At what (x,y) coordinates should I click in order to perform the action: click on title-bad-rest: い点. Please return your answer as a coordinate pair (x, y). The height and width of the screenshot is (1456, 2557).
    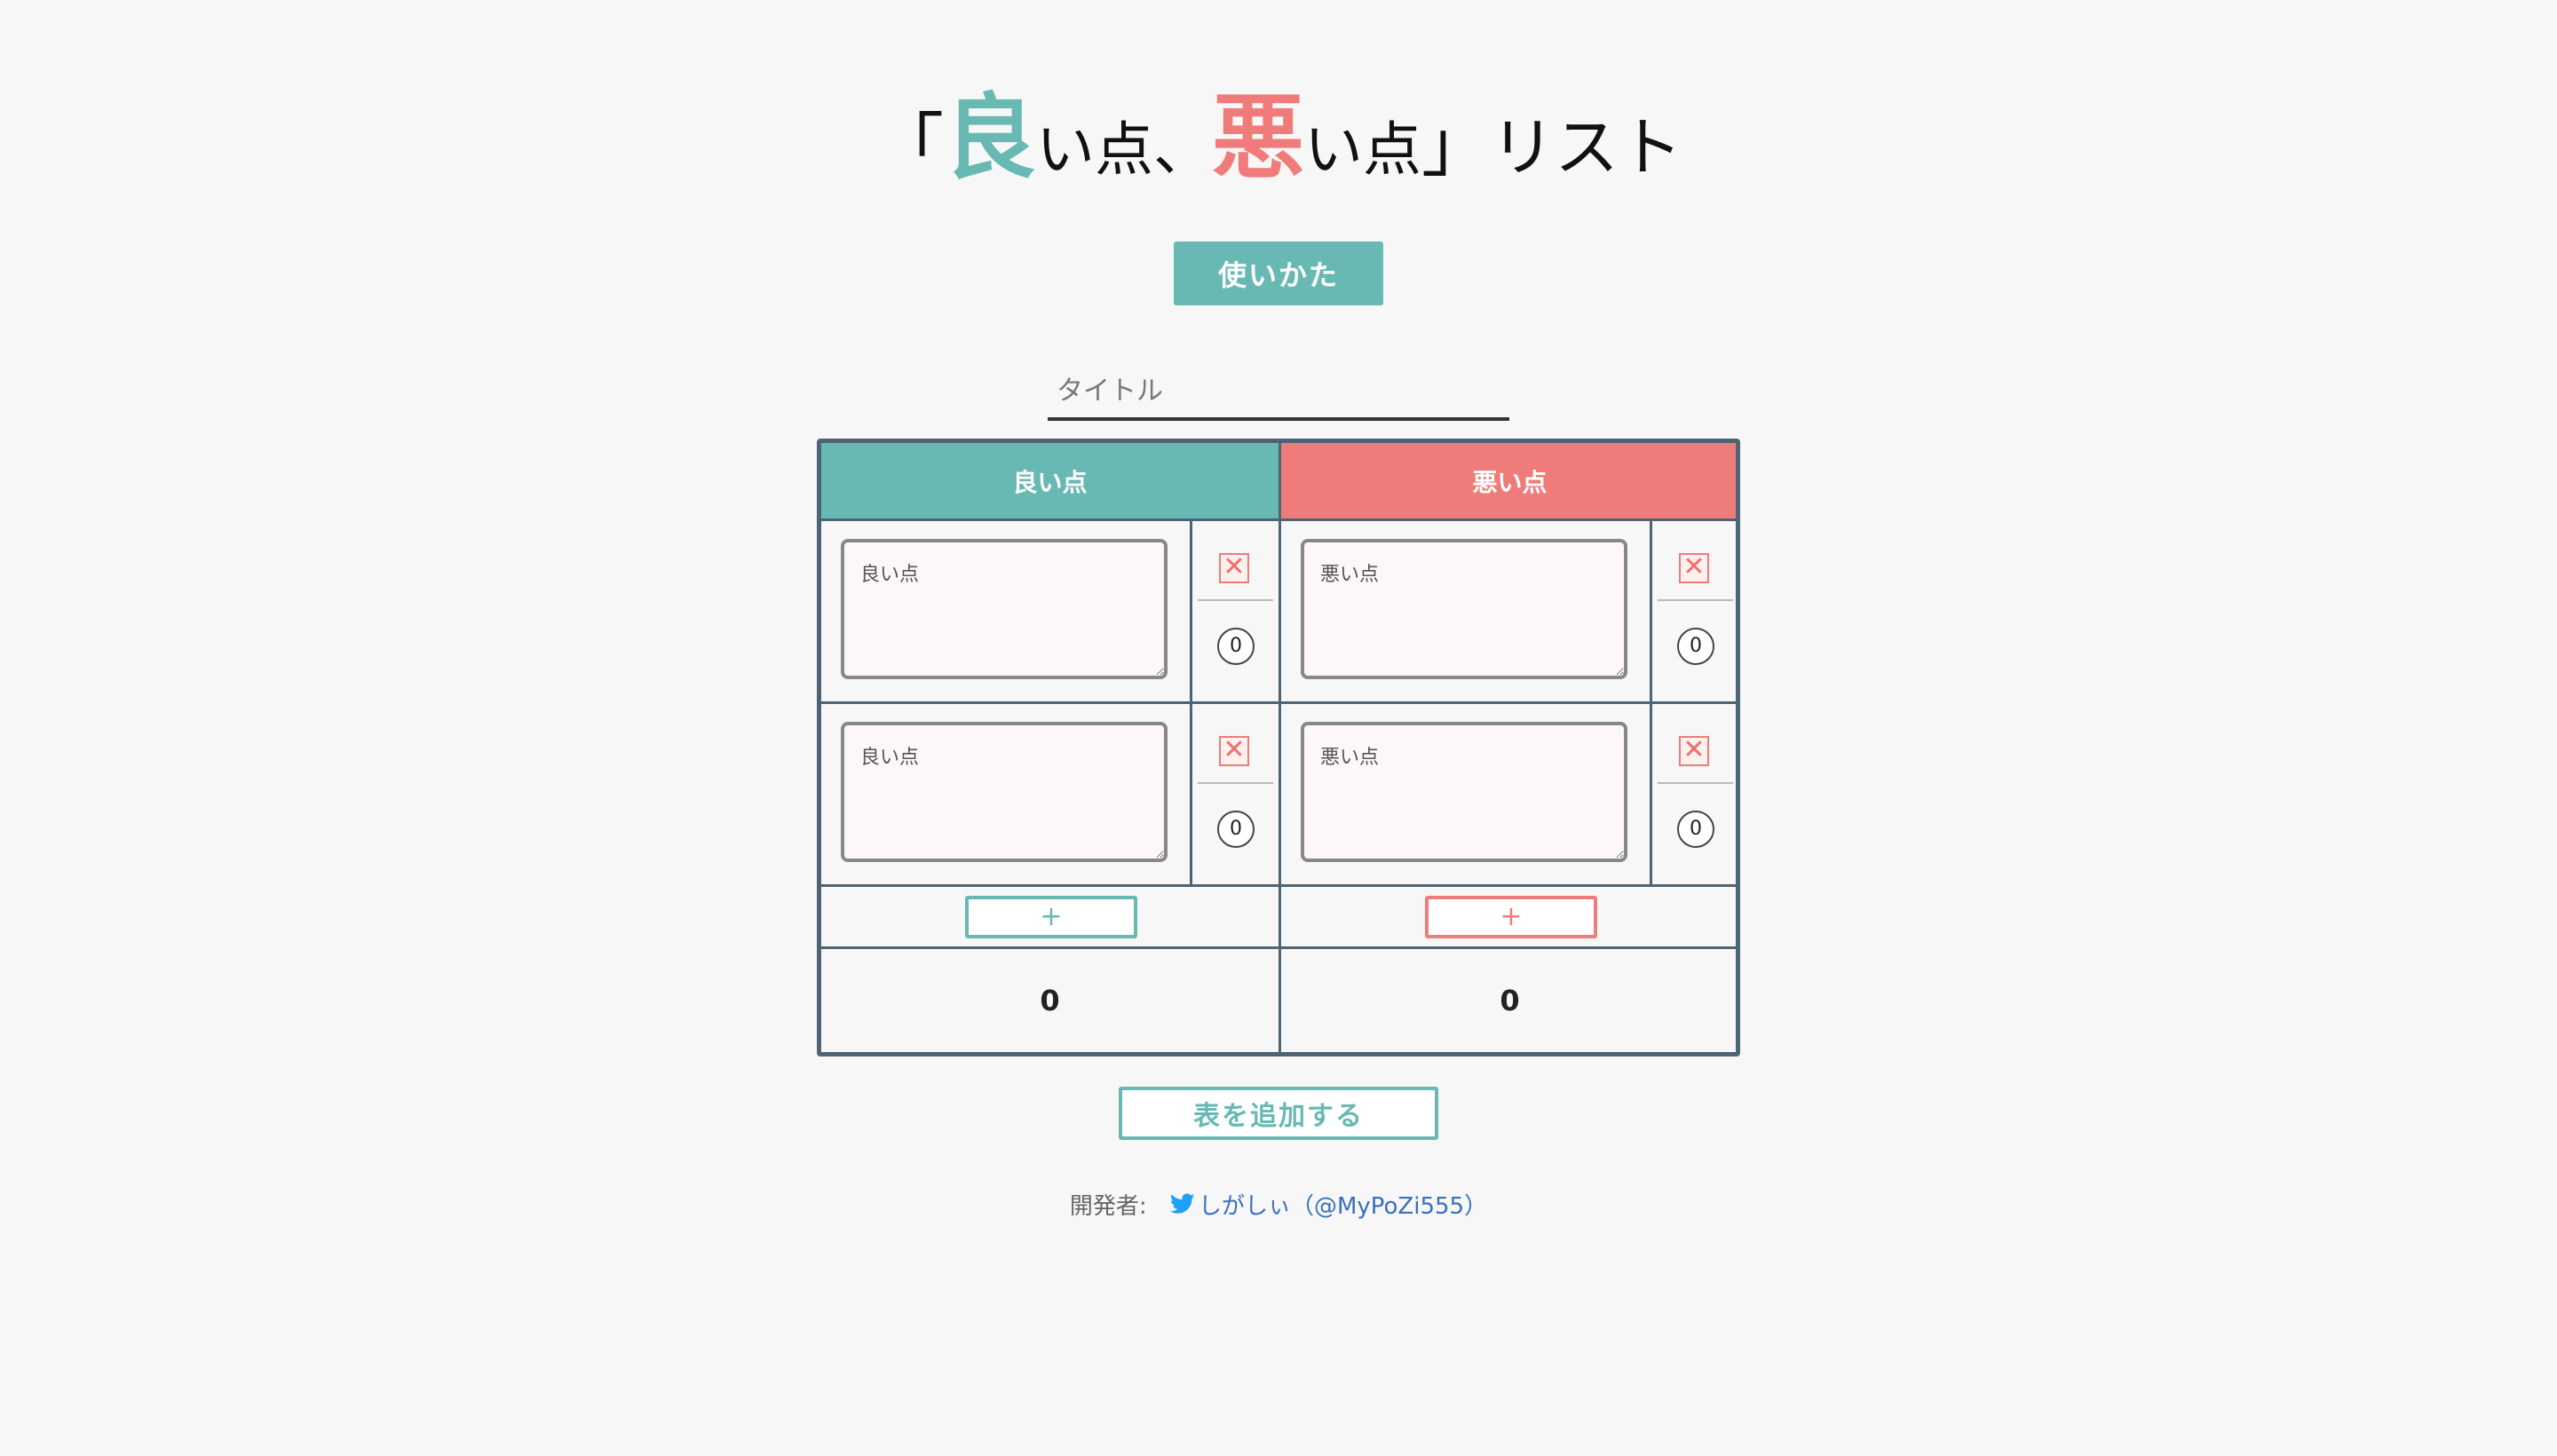
    Looking at the image, I should click on (1362, 149).